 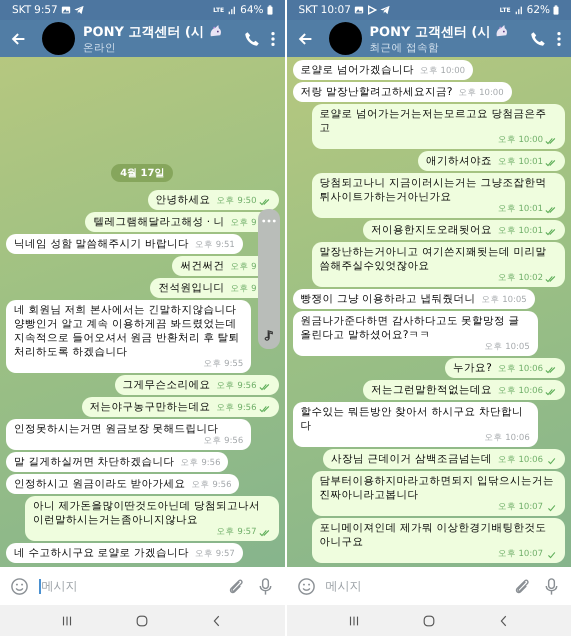 What do you see at coordinates (538, 10) in the screenshot?
I see `battery-percent: 62%` at bounding box center [538, 10].